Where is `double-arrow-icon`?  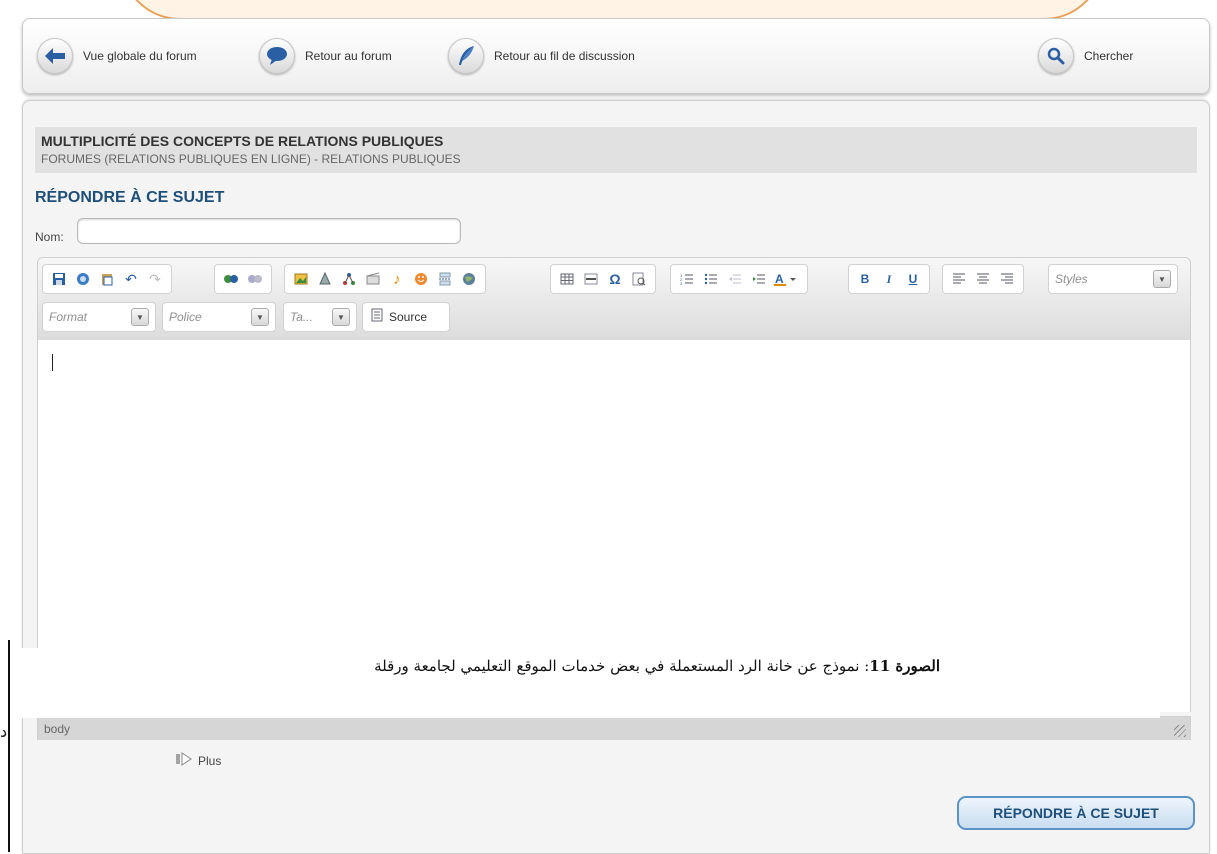
double-arrow-icon is located at coordinates (185, 760).